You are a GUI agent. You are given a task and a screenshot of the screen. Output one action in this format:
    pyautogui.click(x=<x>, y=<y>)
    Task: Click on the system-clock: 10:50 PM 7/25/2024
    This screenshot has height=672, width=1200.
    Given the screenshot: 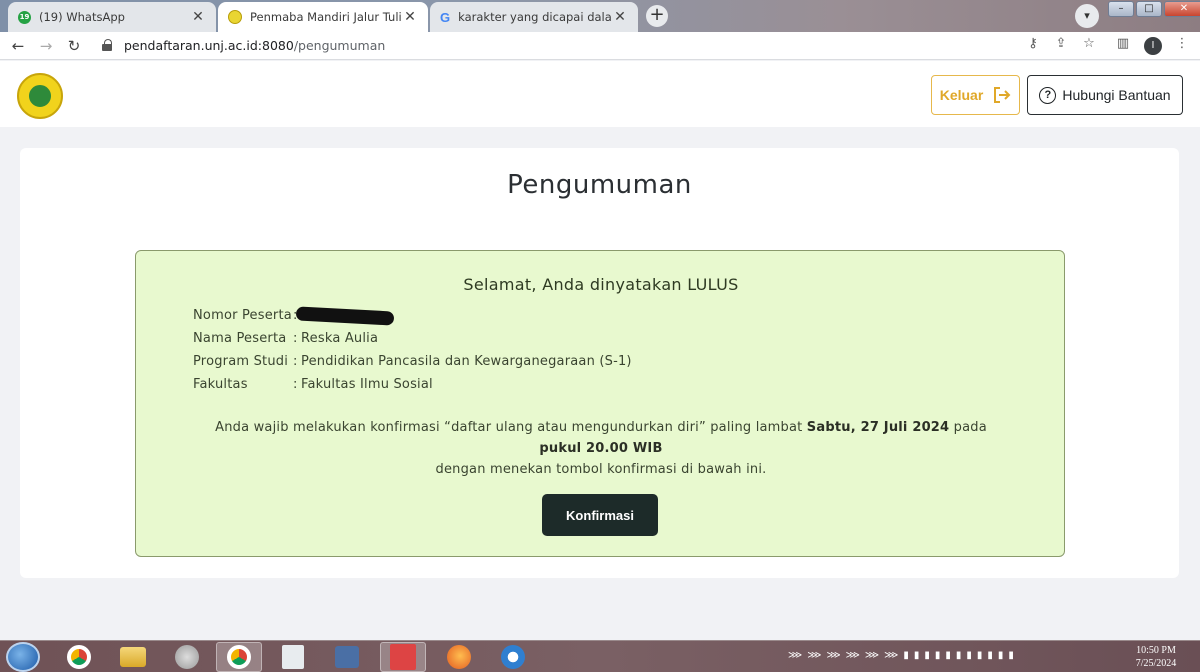 What is the action you would take?
    pyautogui.click(x=1156, y=657)
    